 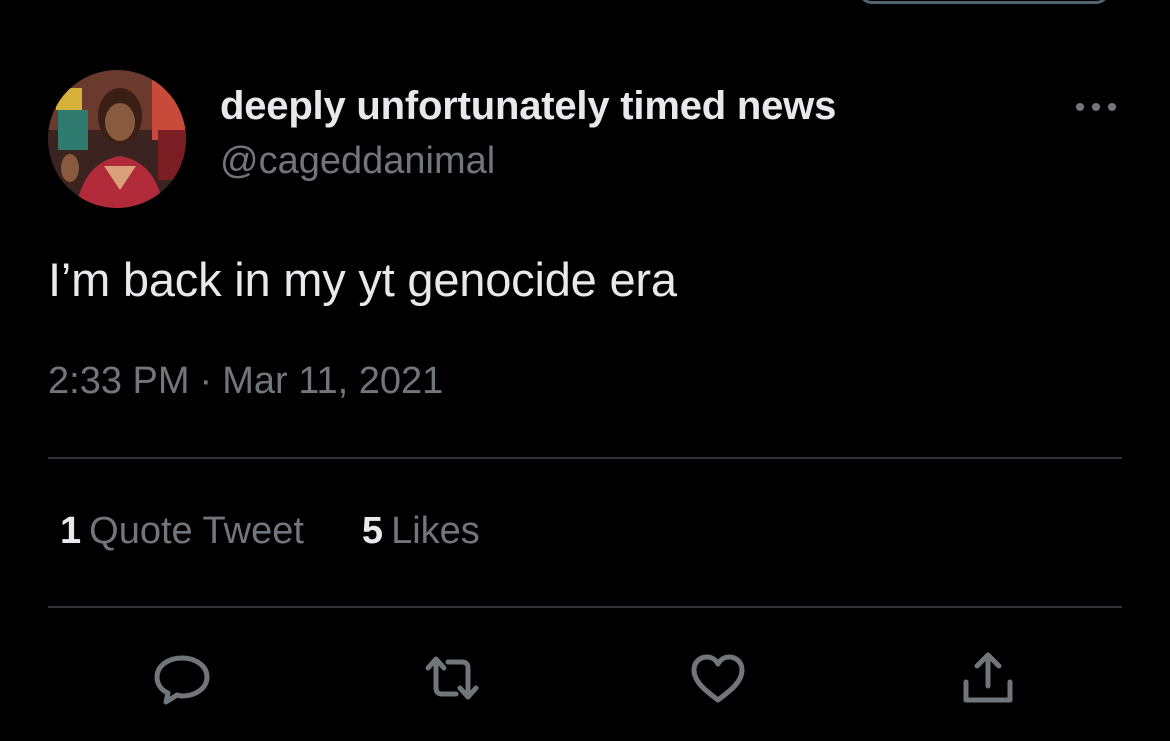 I want to click on likes-stat: 5 Likes, so click(x=421, y=531).